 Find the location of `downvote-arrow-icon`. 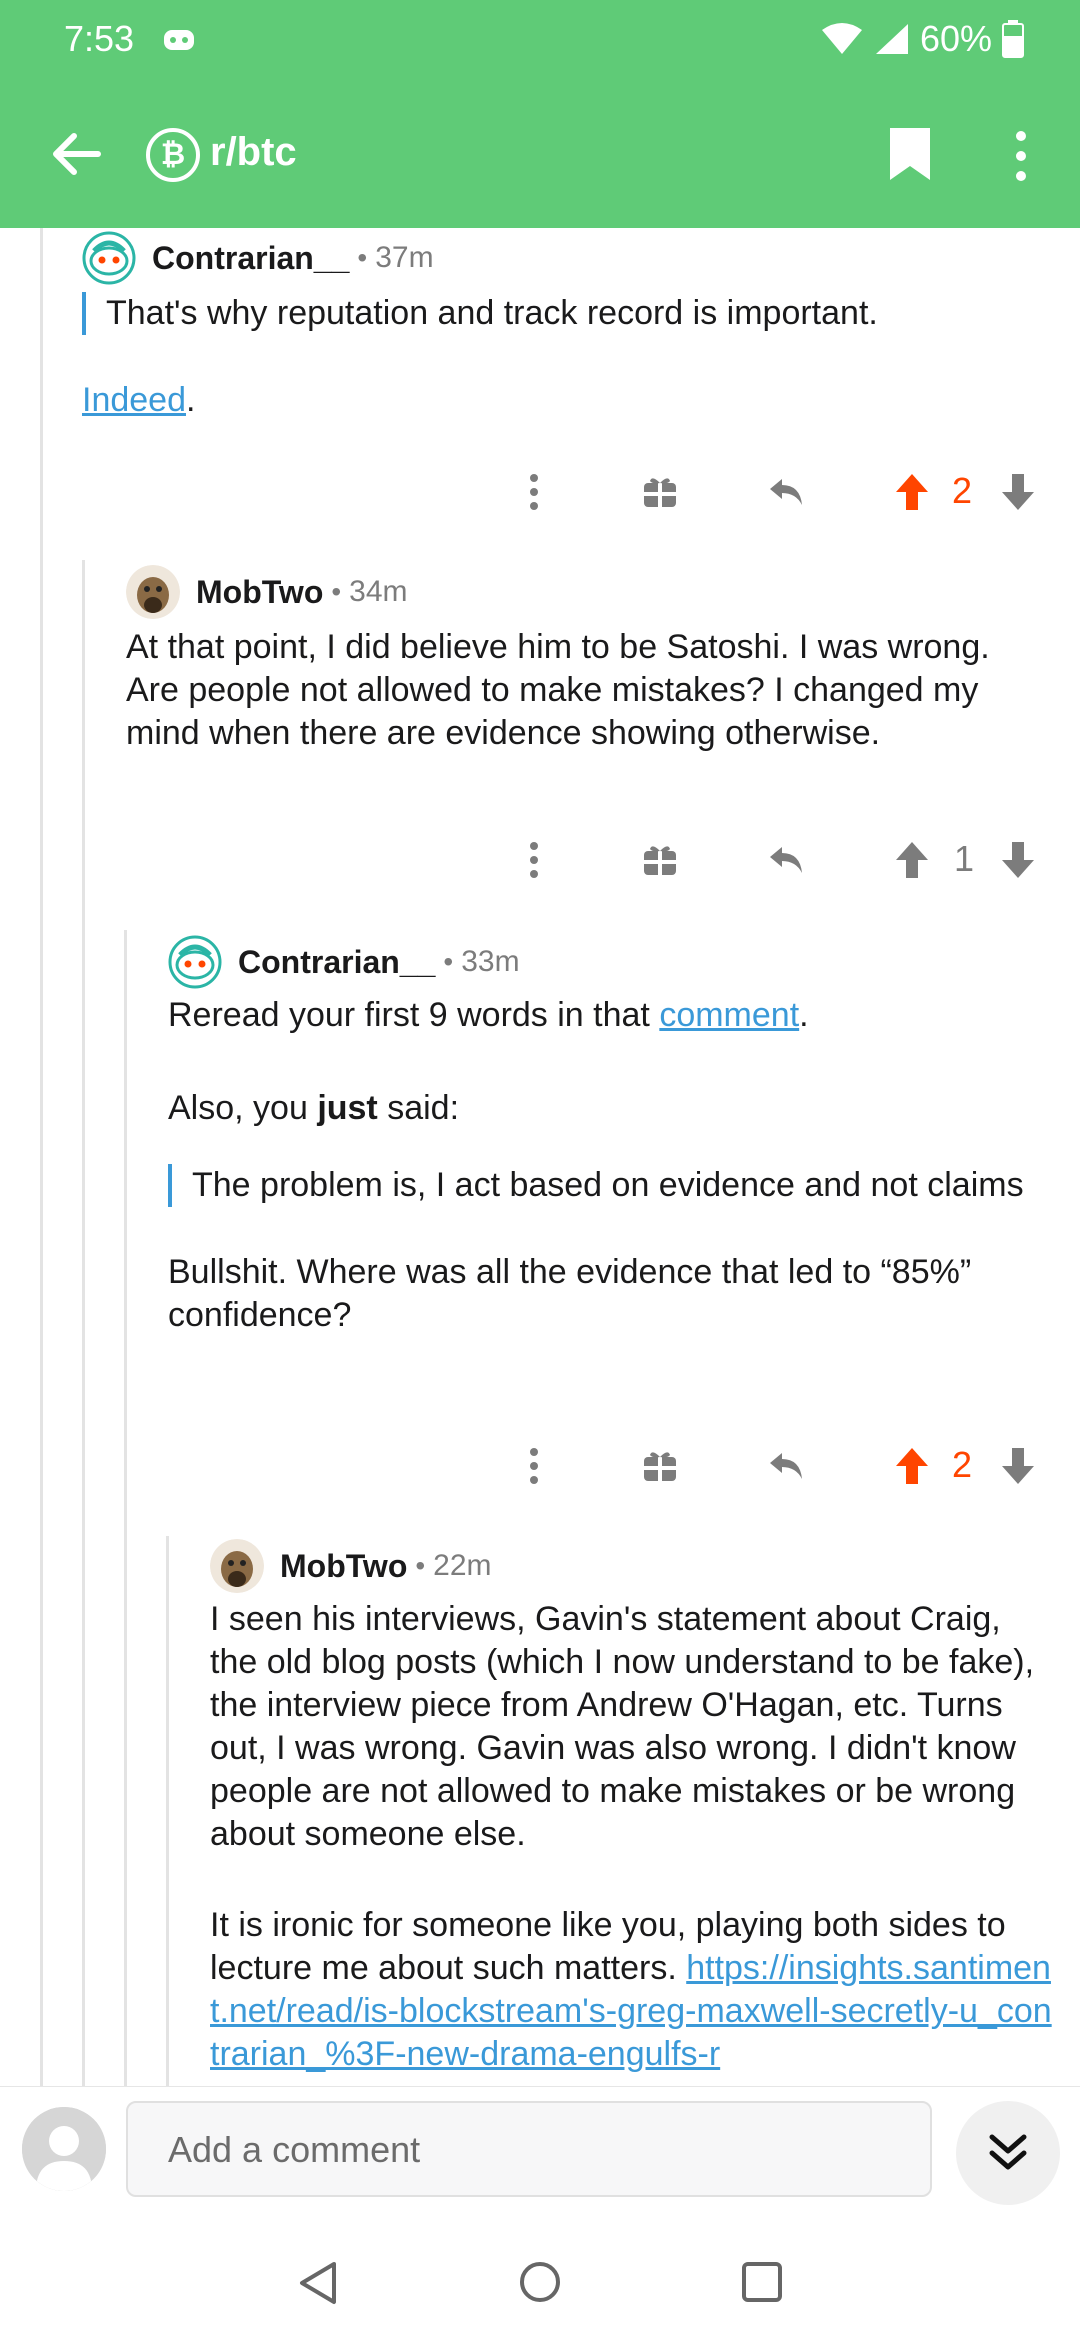

downvote-arrow-icon is located at coordinates (1018, 1466).